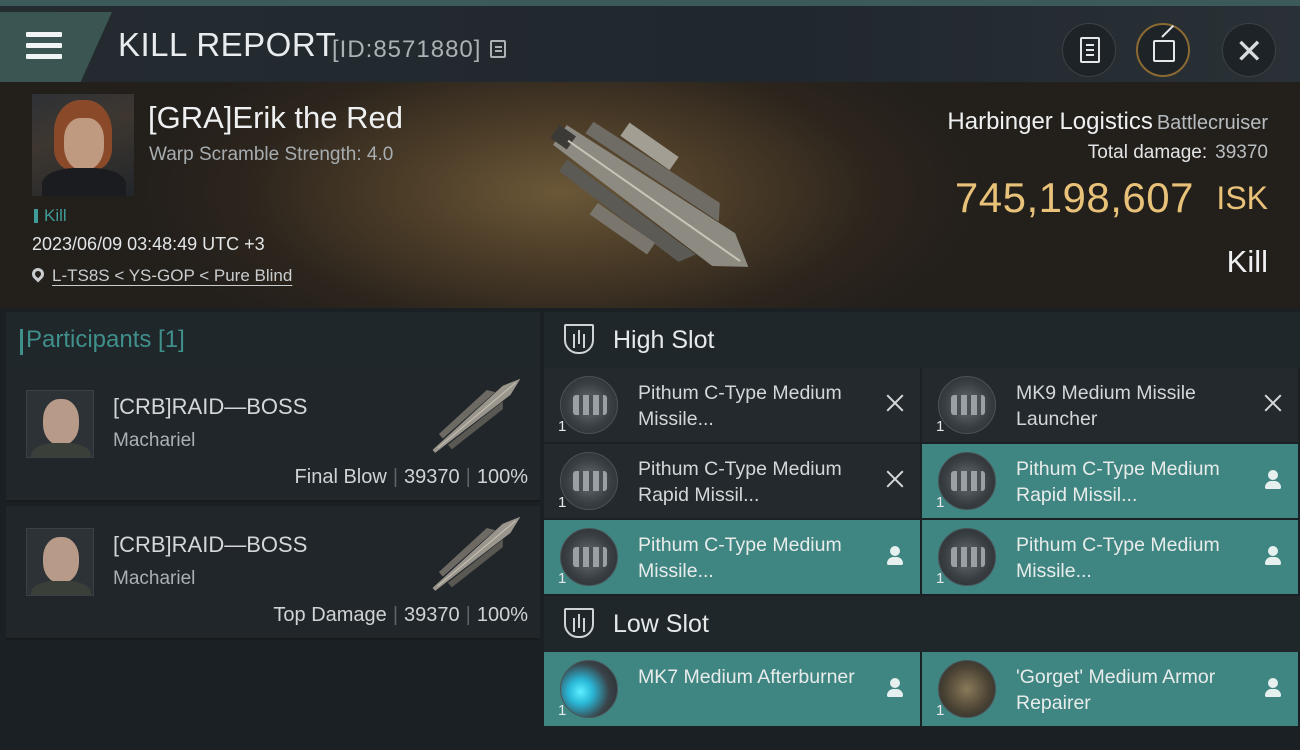 This screenshot has width=1300, height=750. What do you see at coordinates (50, 216) in the screenshot?
I see `kill-tag: Kill` at bounding box center [50, 216].